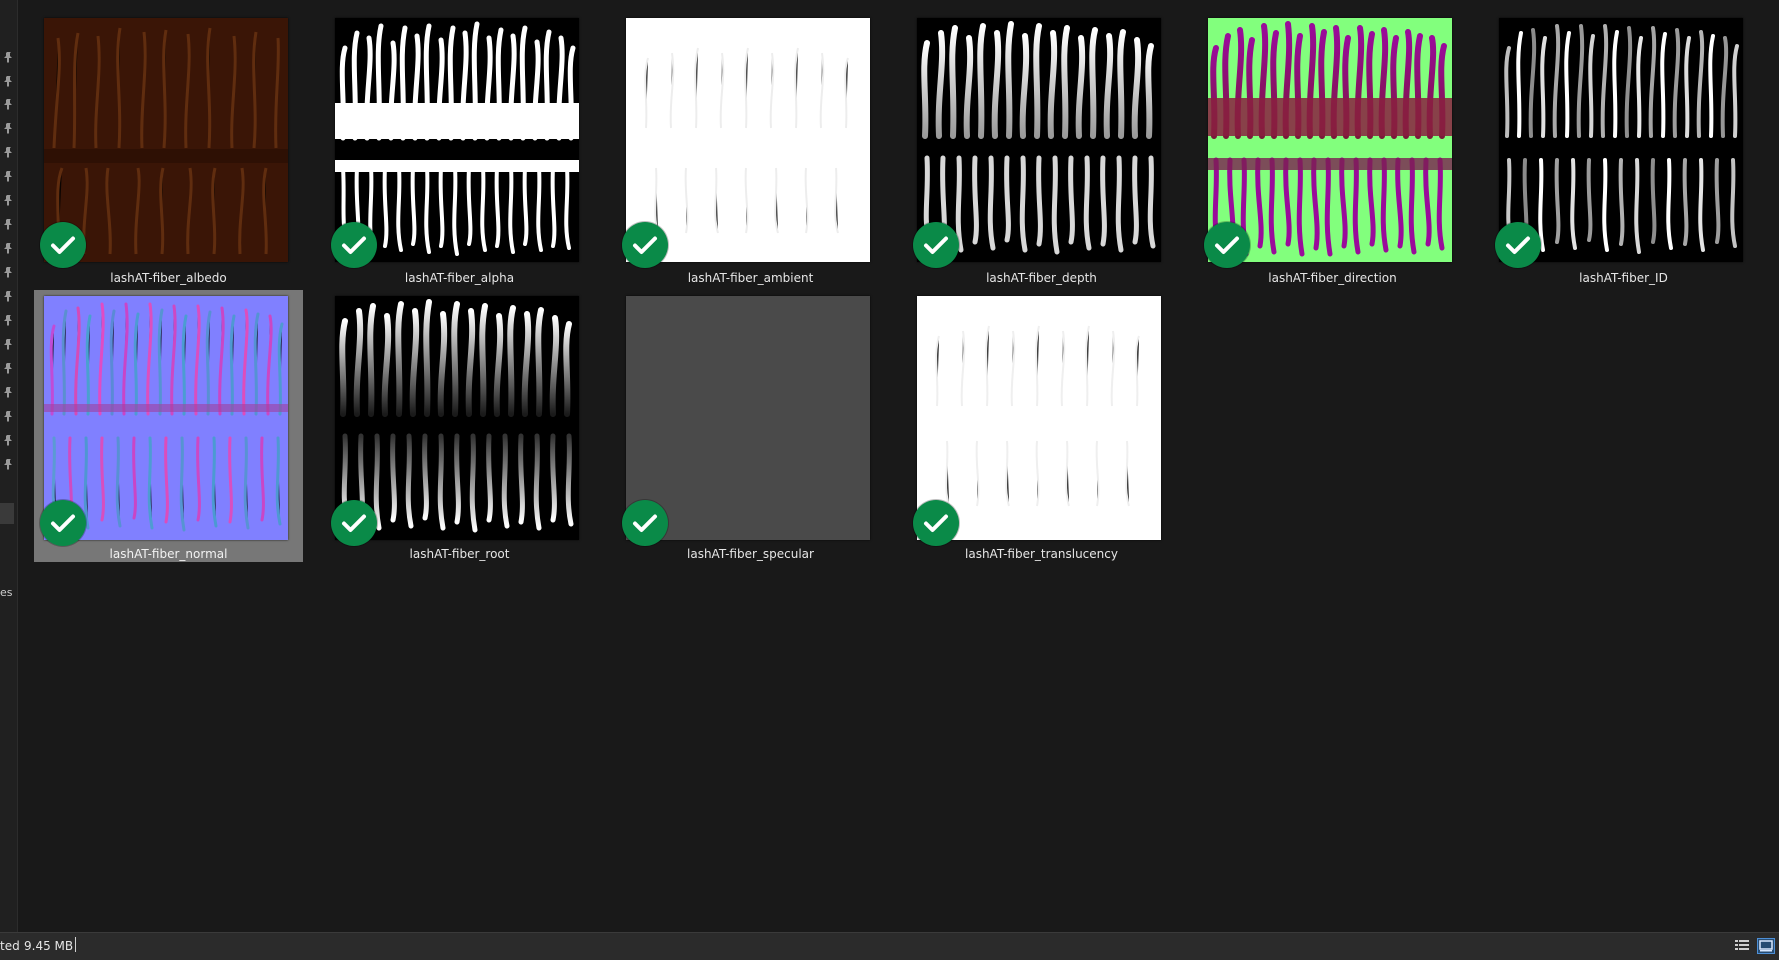 Image resolution: width=1779 pixels, height=960 pixels. What do you see at coordinates (750, 278) in the screenshot?
I see `file-name: lashAT-fiber_ambient` at bounding box center [750, 278].